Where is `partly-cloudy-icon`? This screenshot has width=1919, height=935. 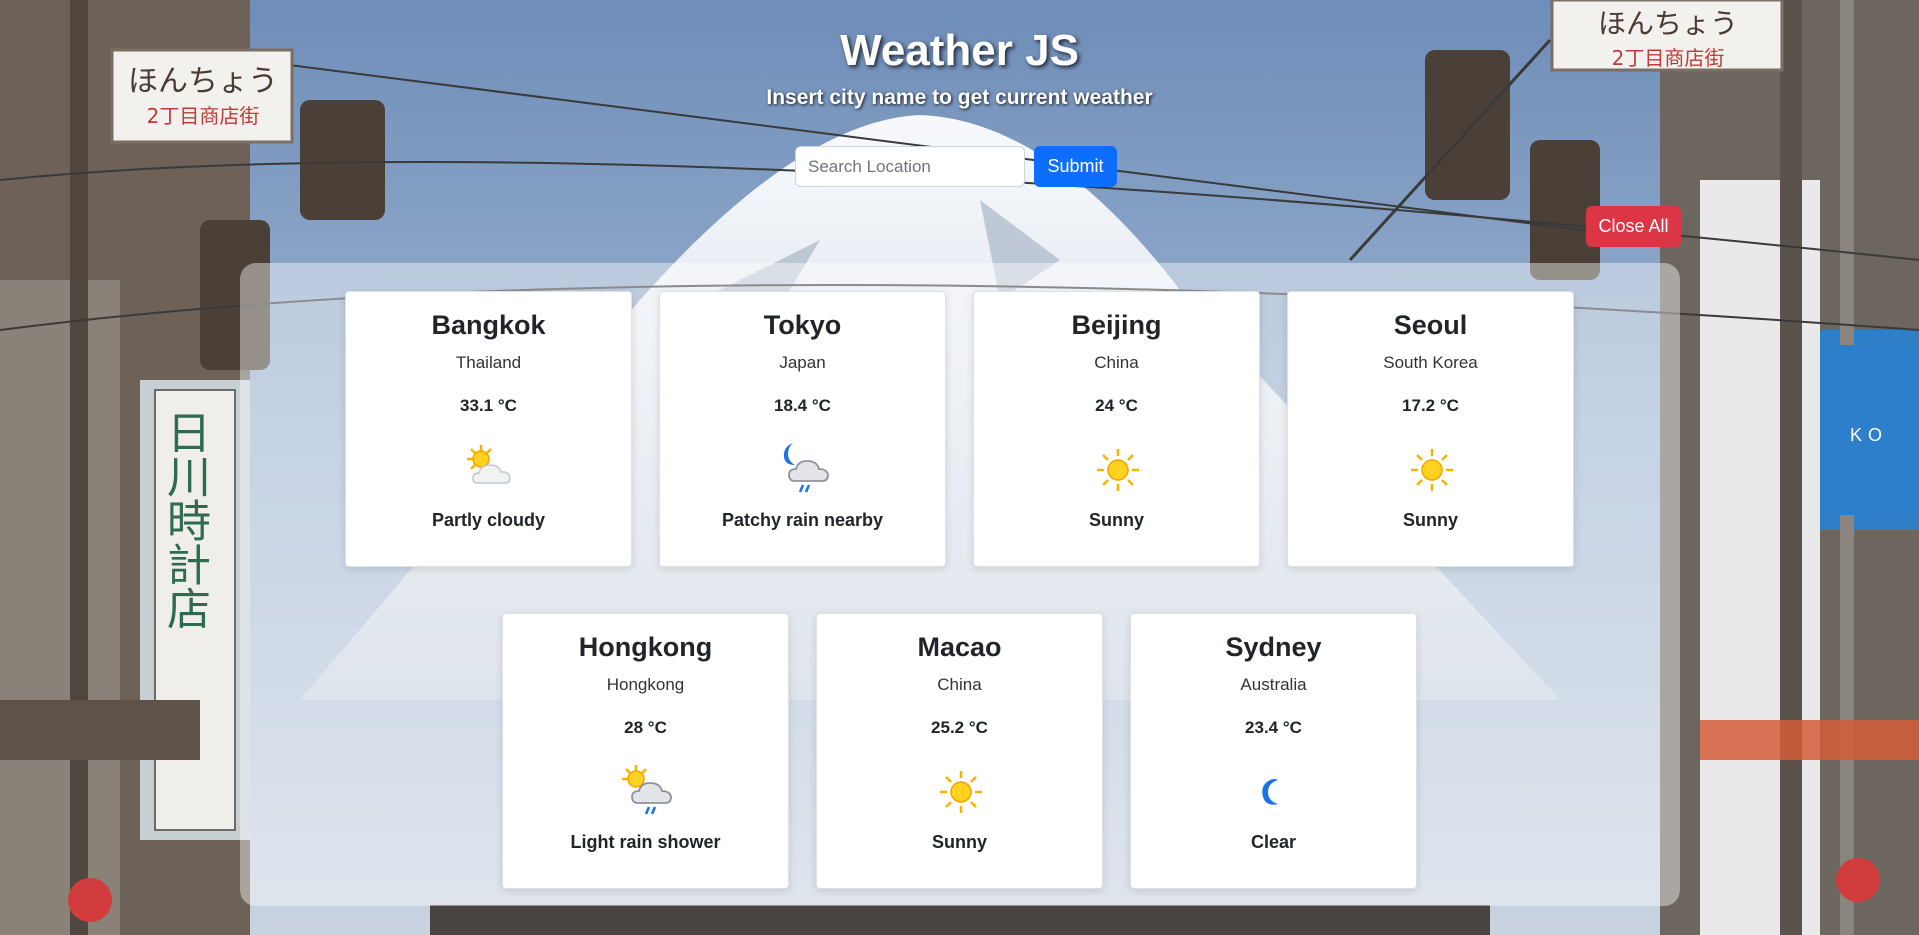
partly-cloudy-icon is located at coordinates (489, 464).